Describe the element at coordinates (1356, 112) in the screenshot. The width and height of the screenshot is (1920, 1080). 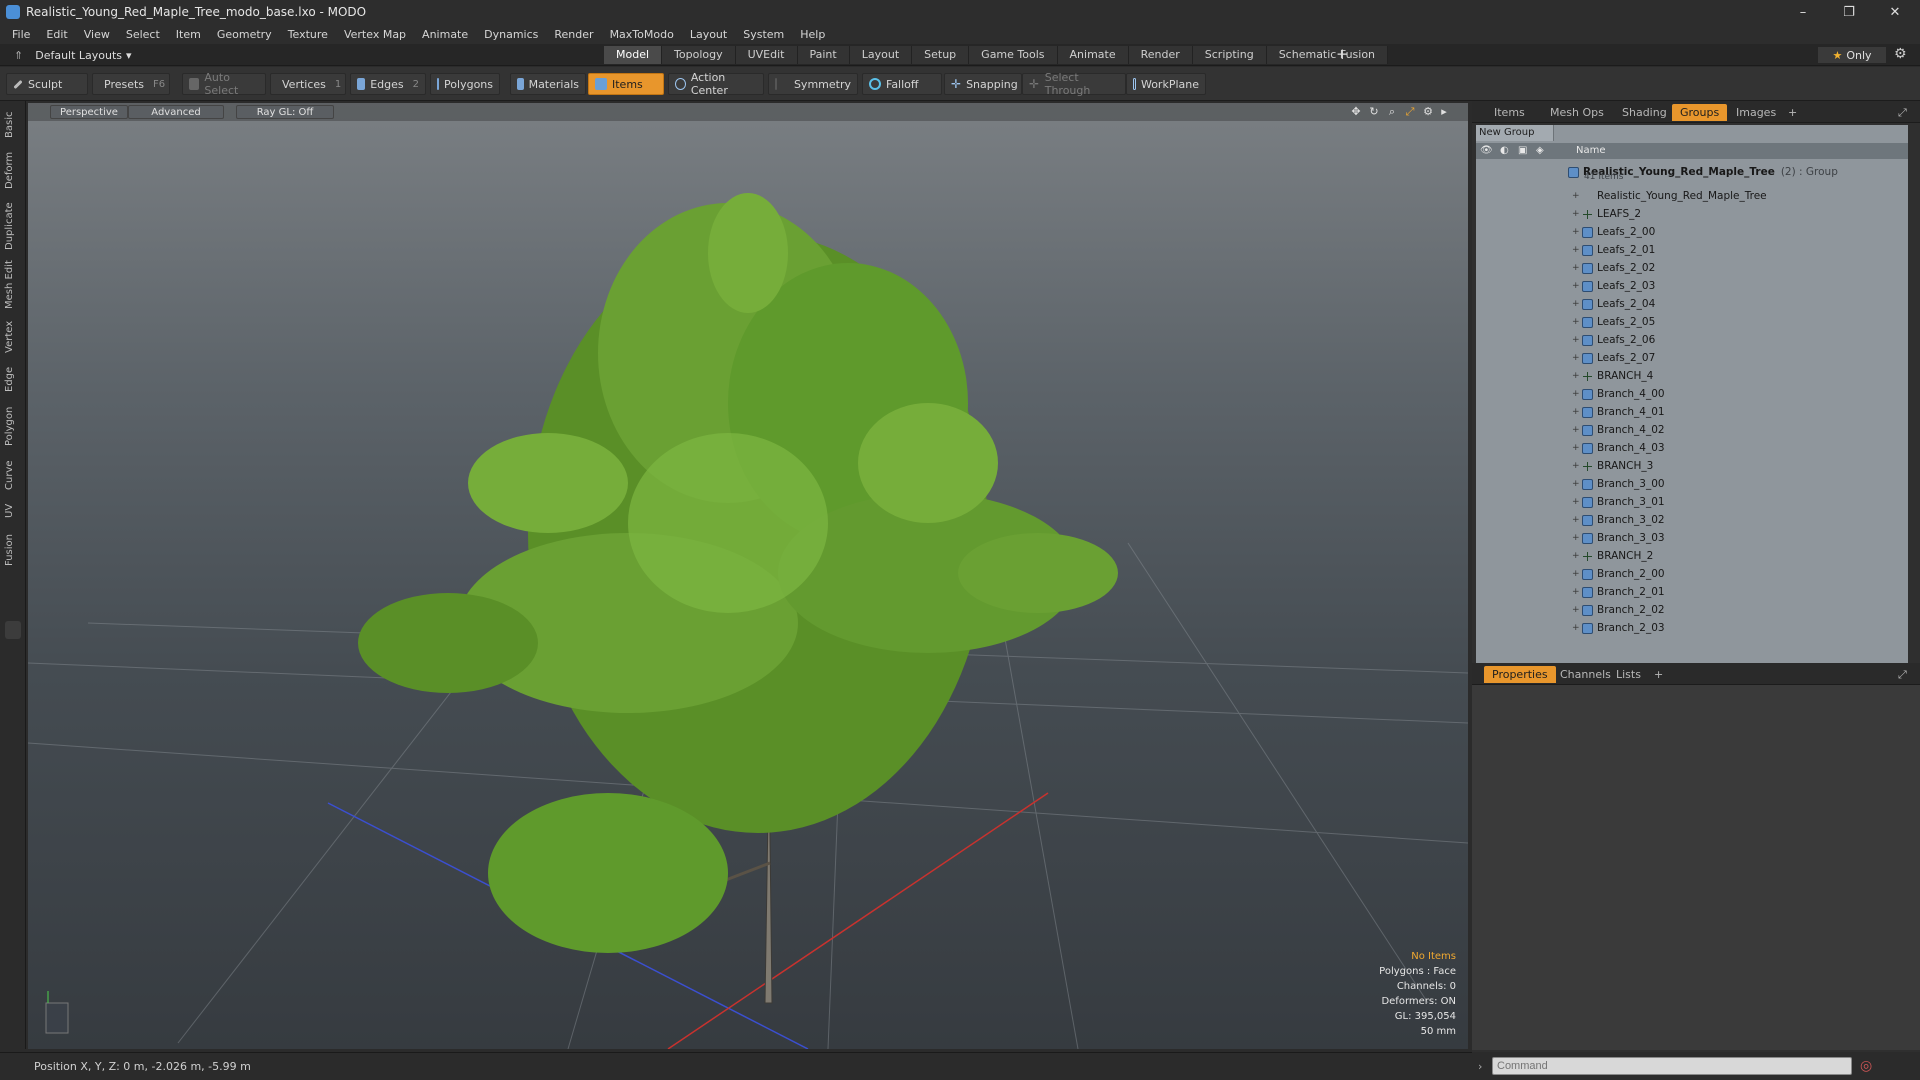
I see `move-view-icon: ✥` at that location.